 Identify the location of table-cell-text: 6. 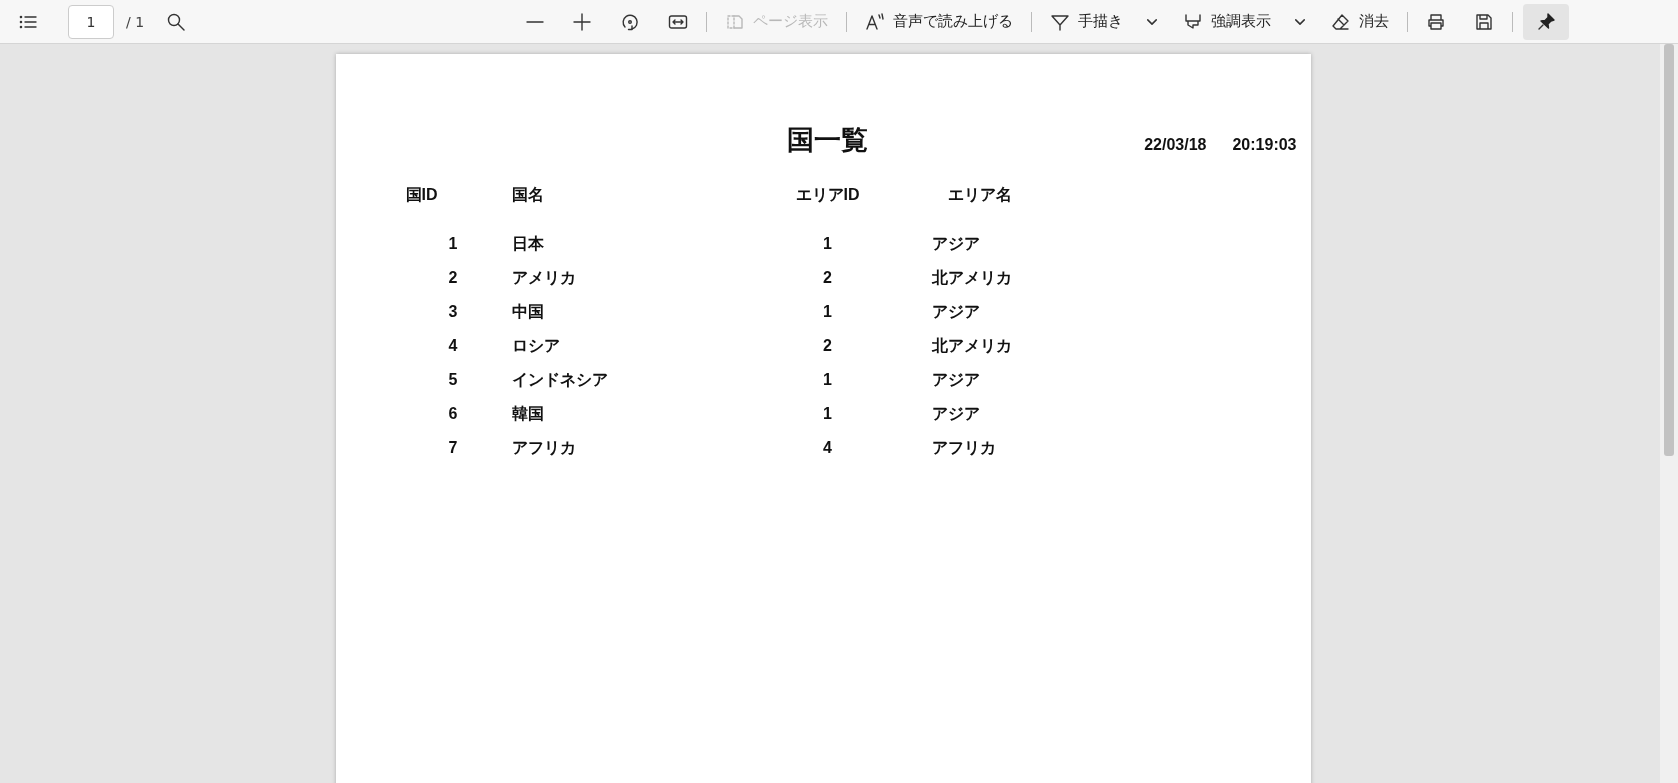
(452, 414).